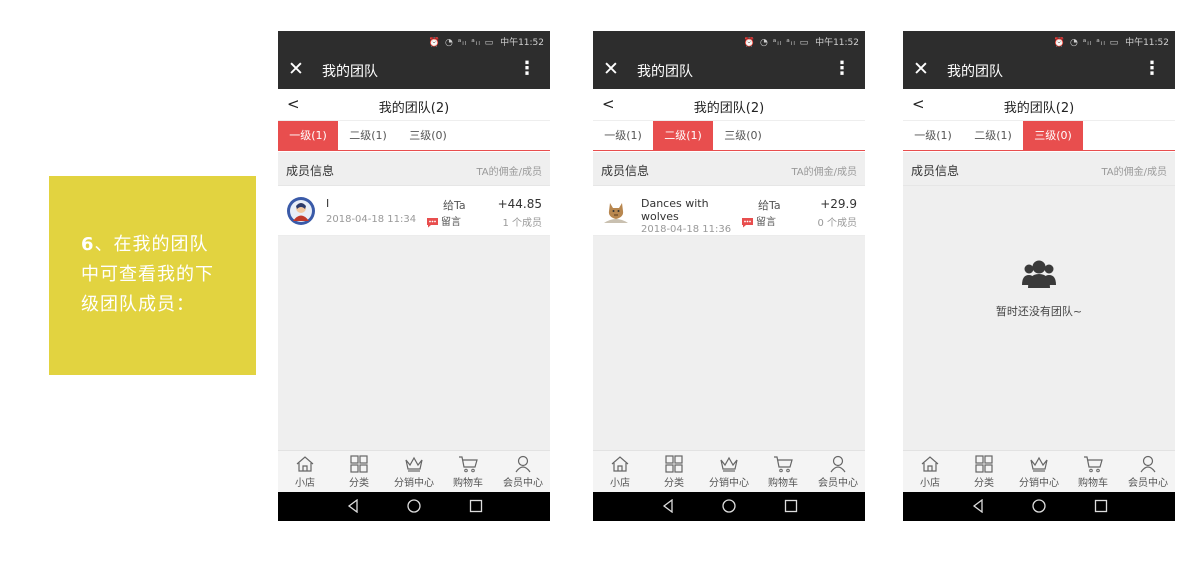 This screenshot has width=1200, height=584. I want to click on tabbar-category-label: 分类, so click(984, 483).